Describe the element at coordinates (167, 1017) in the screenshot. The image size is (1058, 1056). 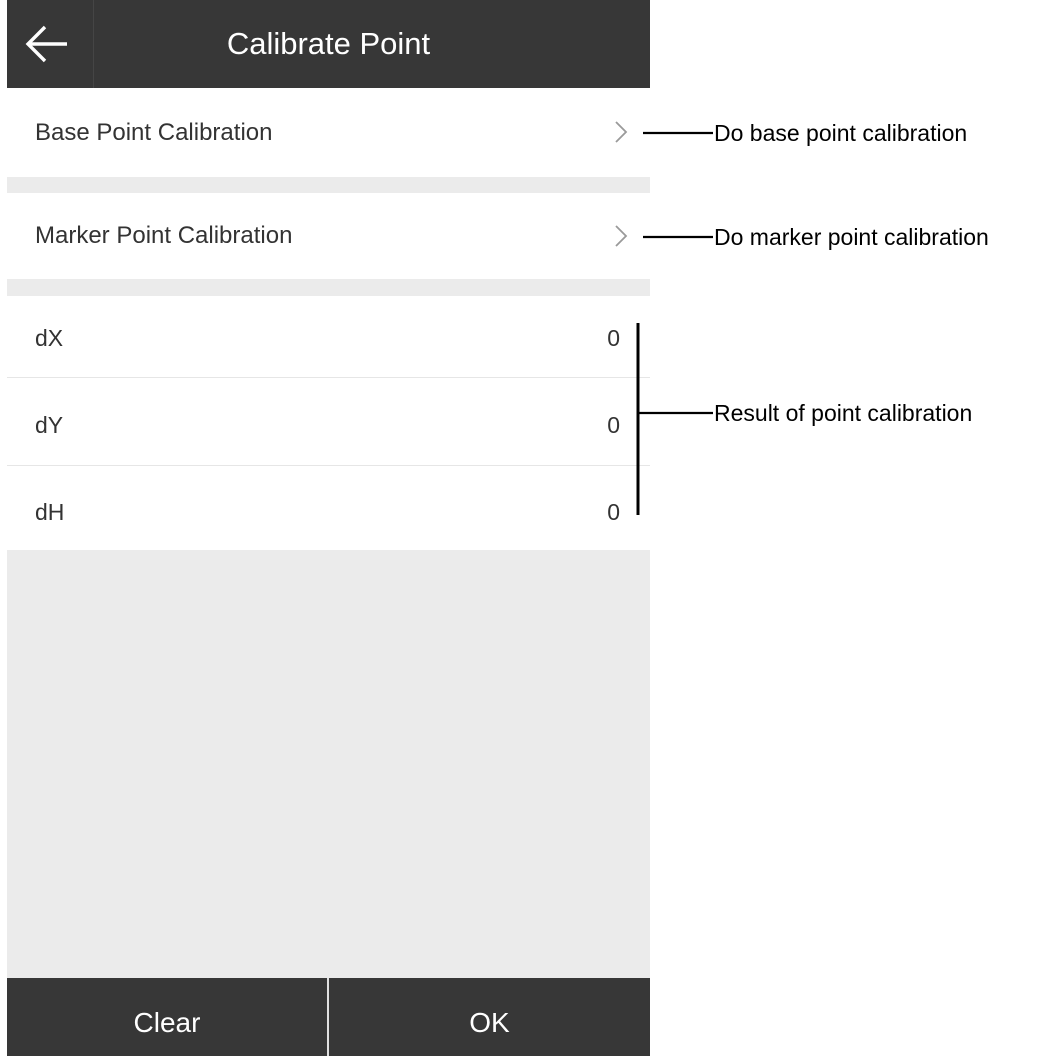
I see `clear-button: Clear` at that location.